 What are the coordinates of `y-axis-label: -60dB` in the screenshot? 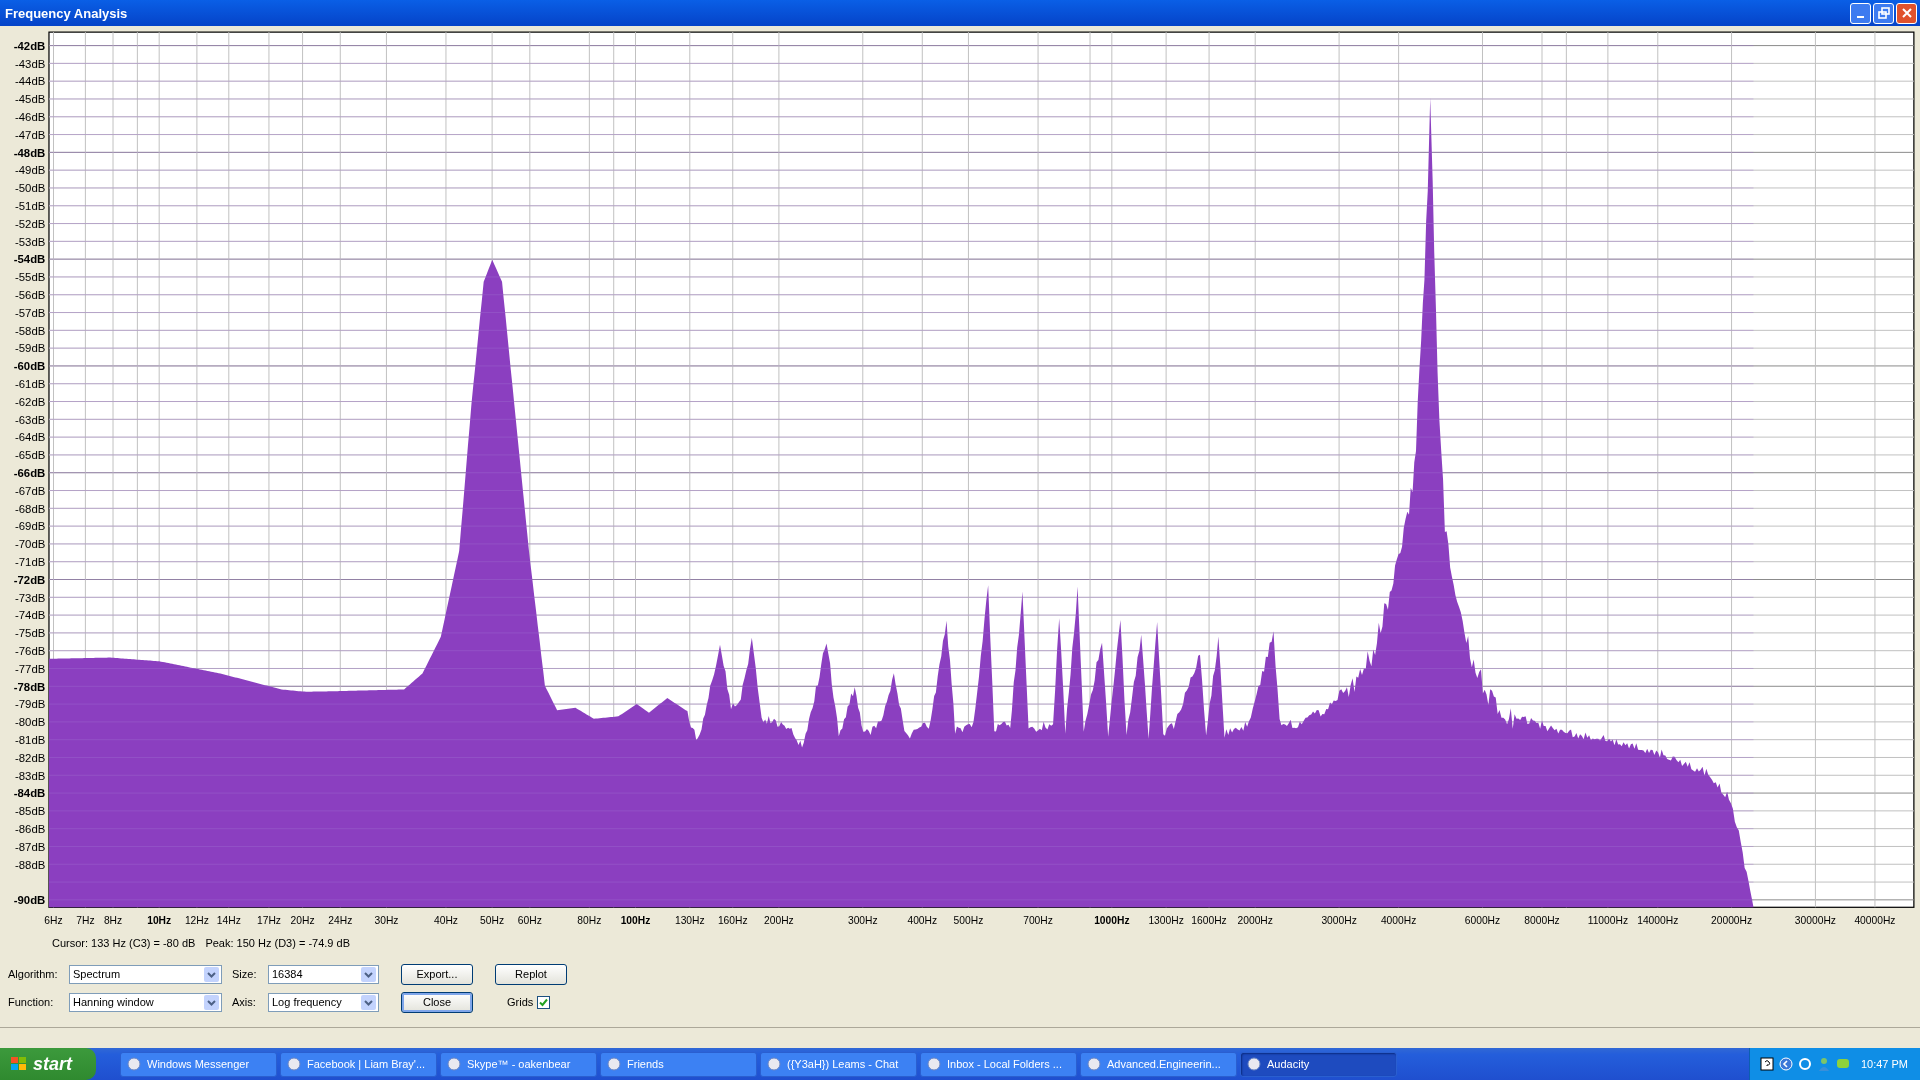 It's located at (29, 366).